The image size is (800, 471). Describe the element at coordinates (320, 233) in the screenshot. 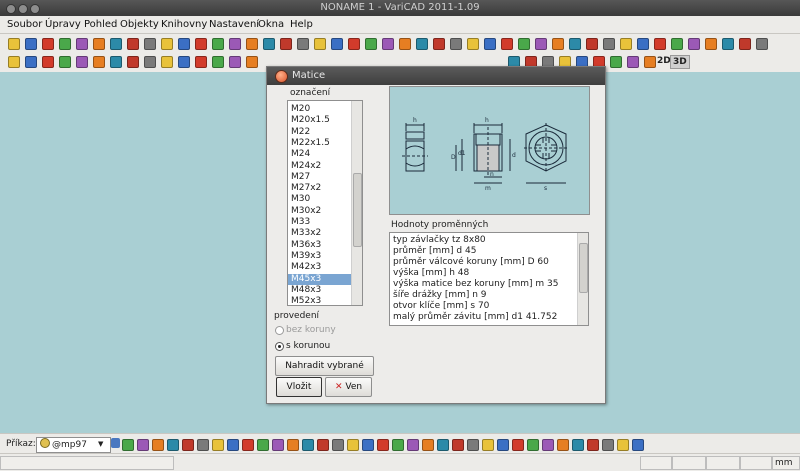

I see `list-item: M33x2` at that location.